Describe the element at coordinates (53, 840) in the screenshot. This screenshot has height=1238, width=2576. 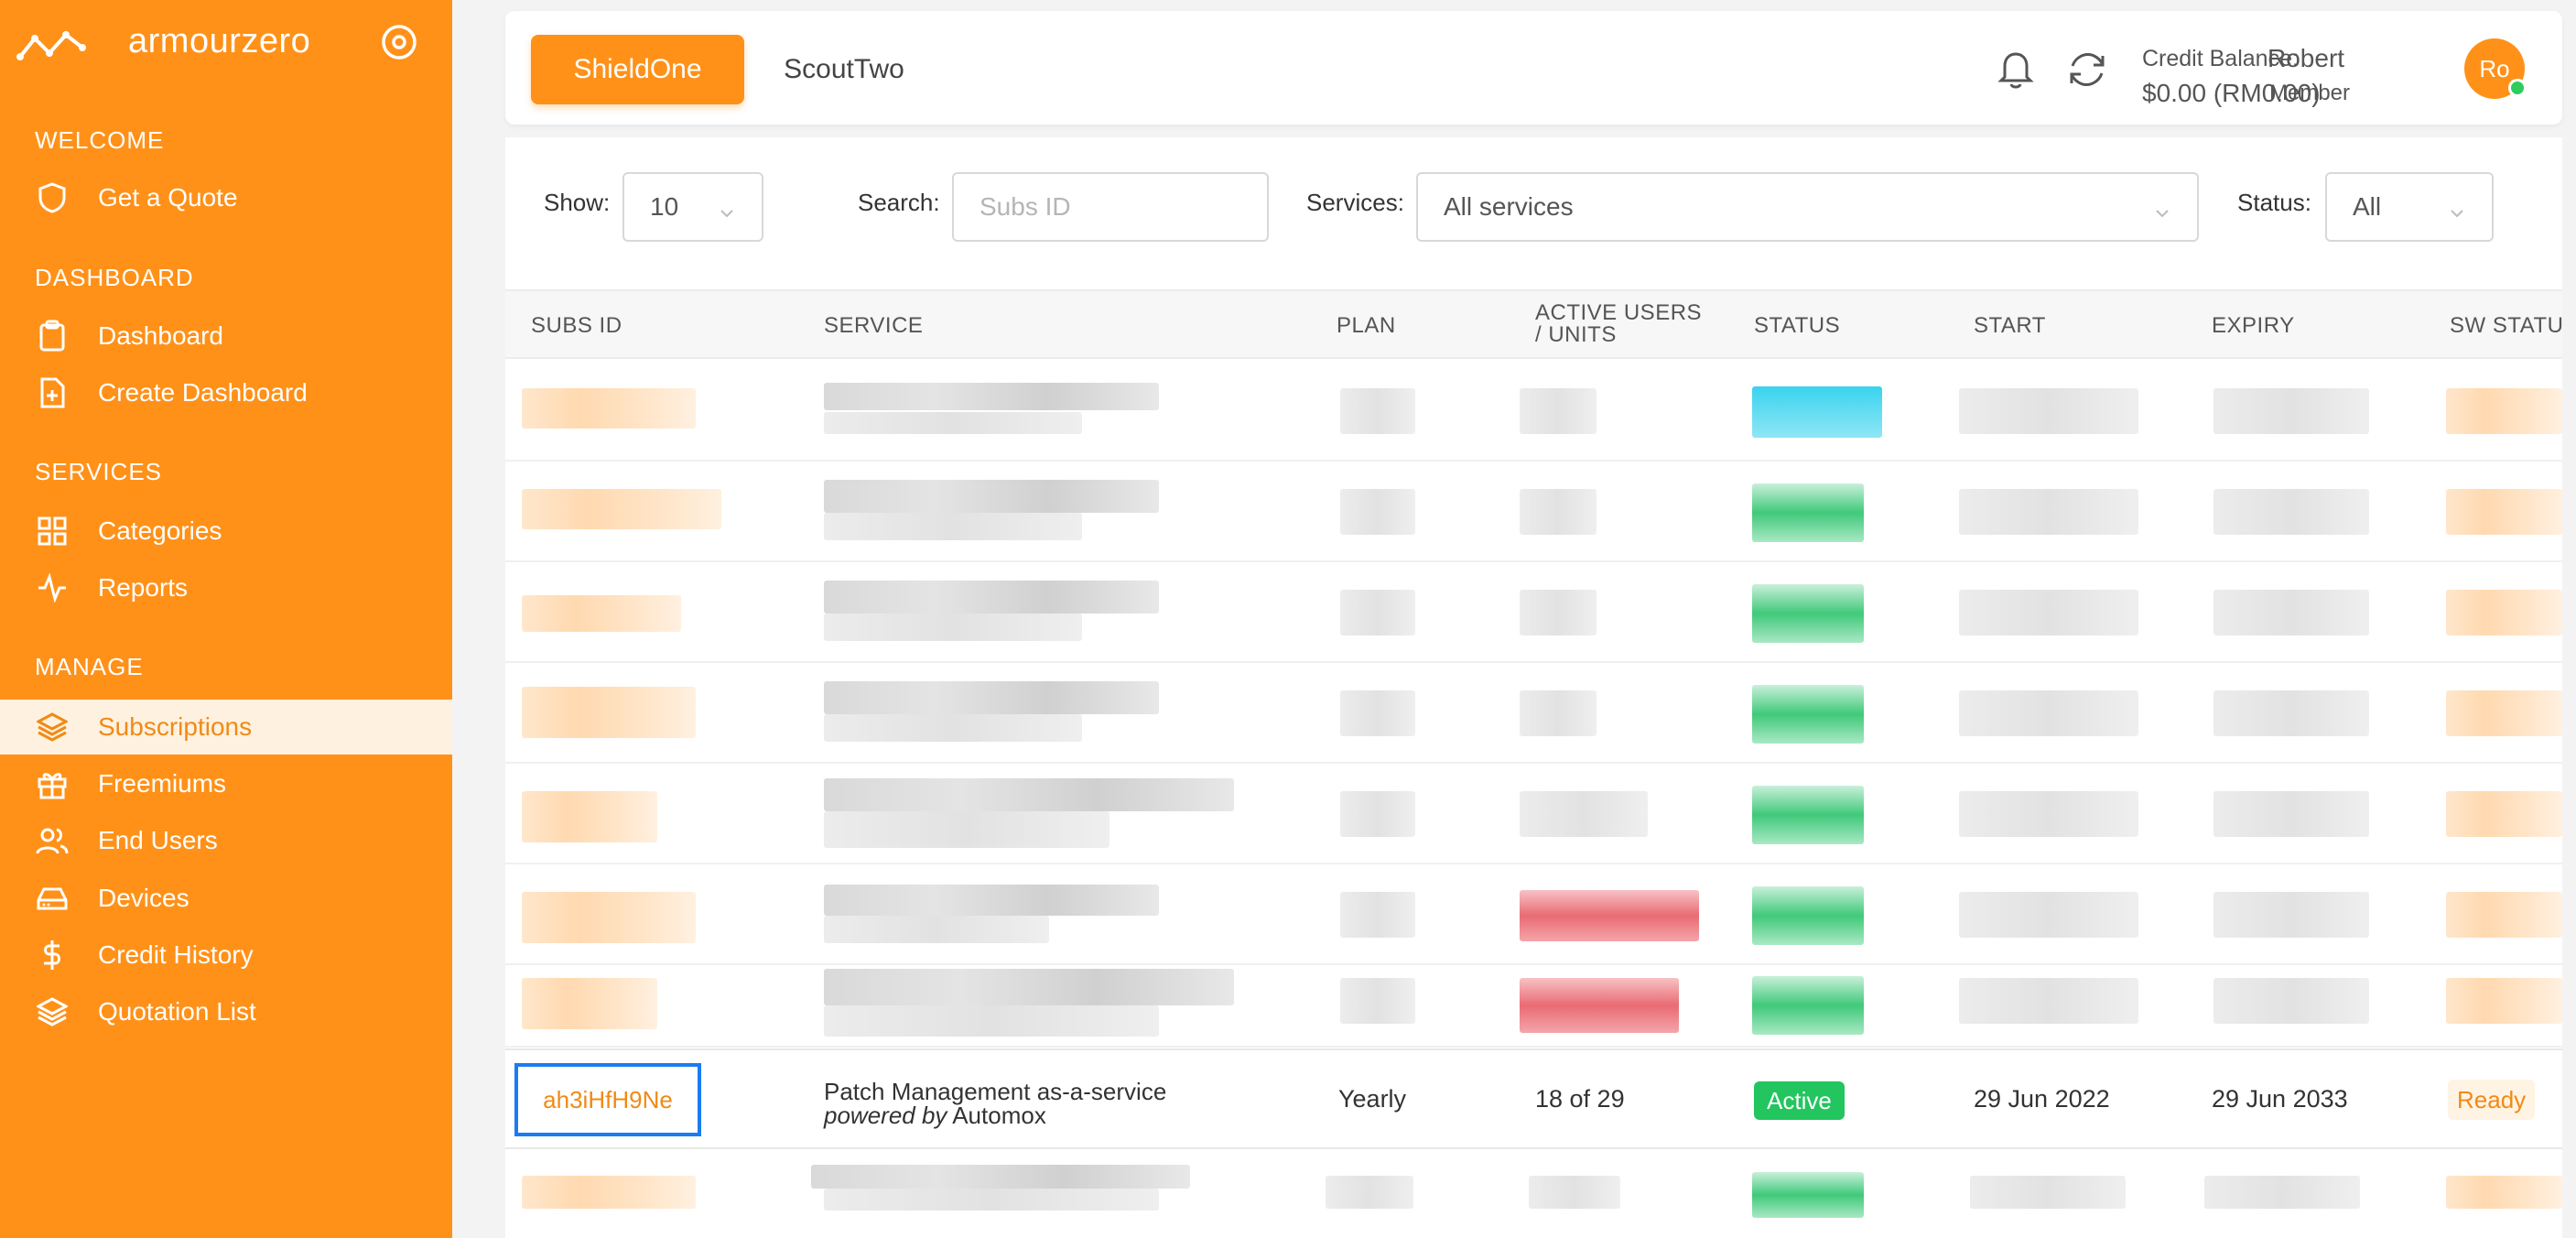
I see `users-icon` at that location.